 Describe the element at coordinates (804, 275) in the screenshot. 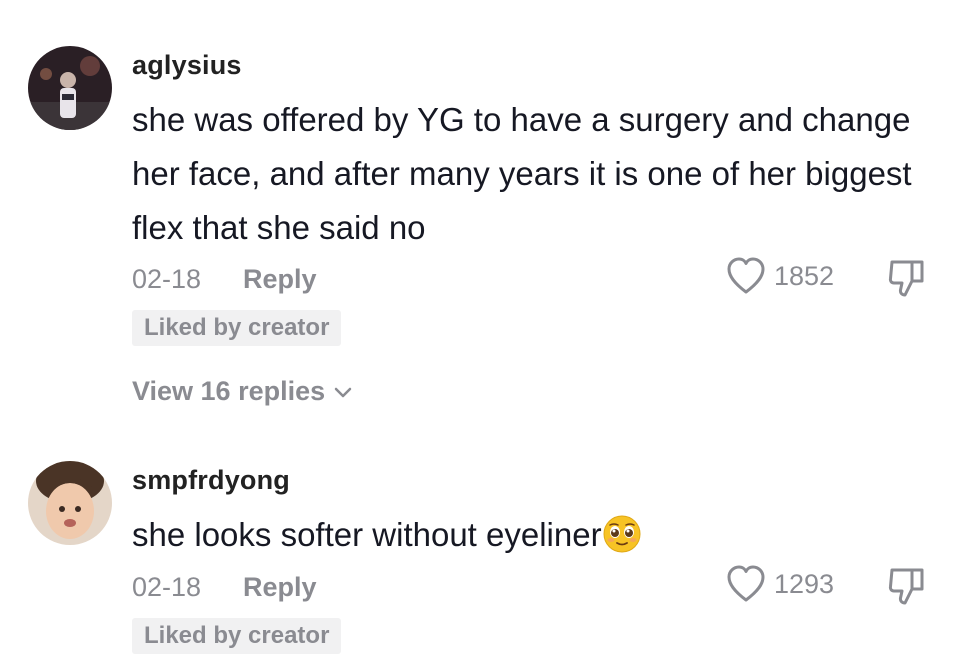

I see `like-count: 1852` at that location.